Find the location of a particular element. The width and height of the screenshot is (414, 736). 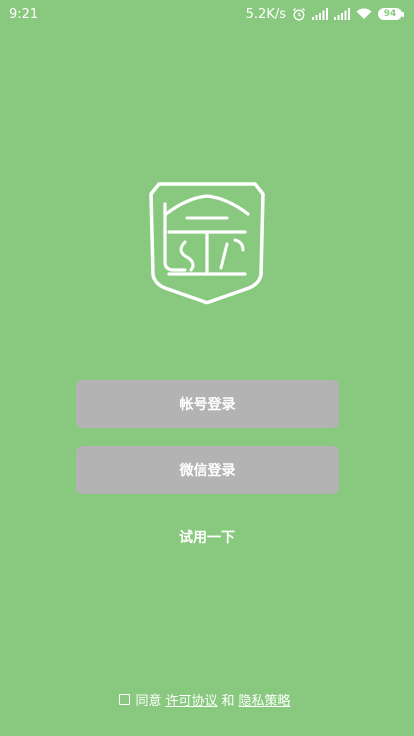

agreement-row: 同意 许可协议 和 隐私策略 is located at coordinates (207, 699).